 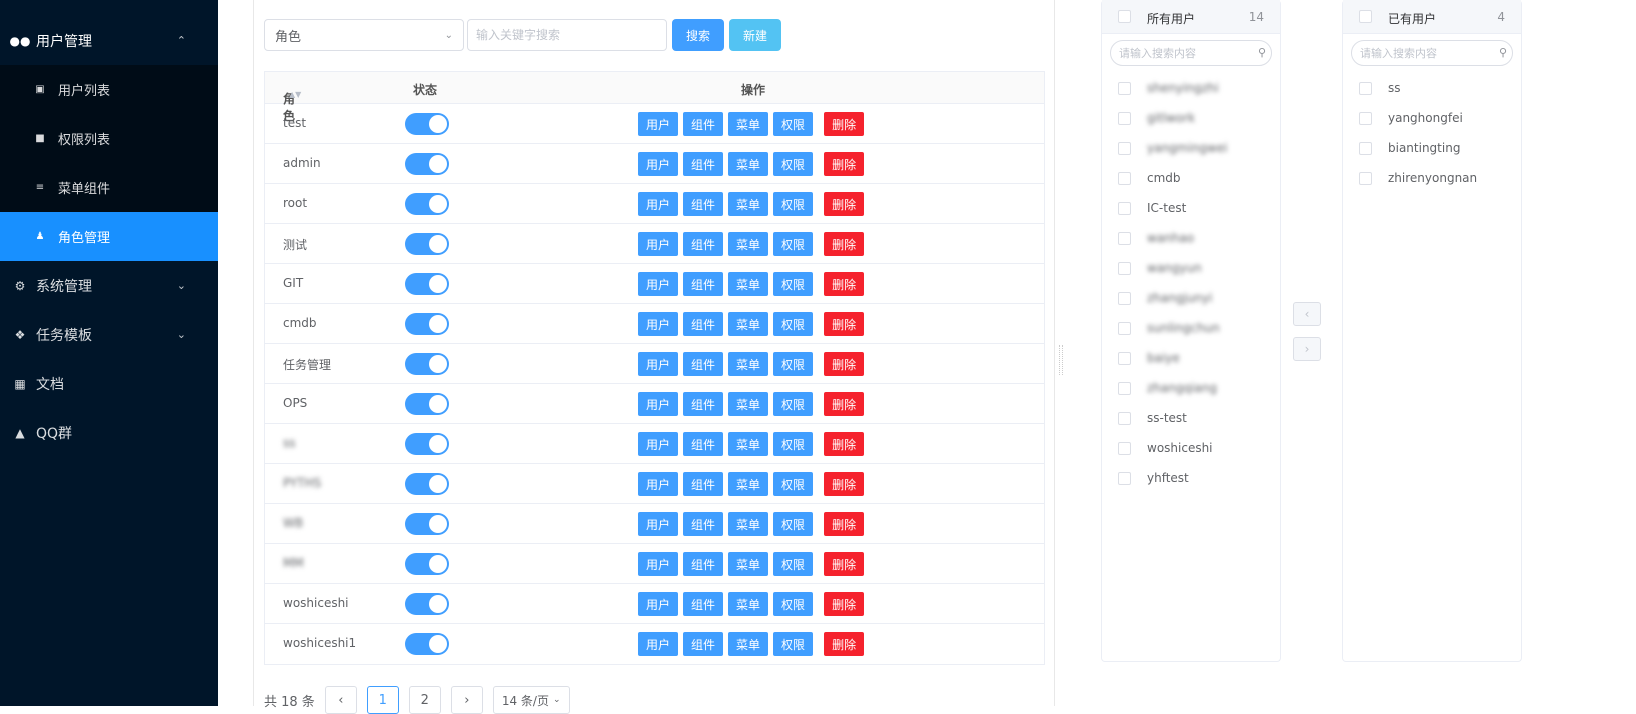 What do you see at coordinates (1172, 148) in the screenshot?
I see `transfer-item: yangmingwei` at bounding box center [1172, 148].